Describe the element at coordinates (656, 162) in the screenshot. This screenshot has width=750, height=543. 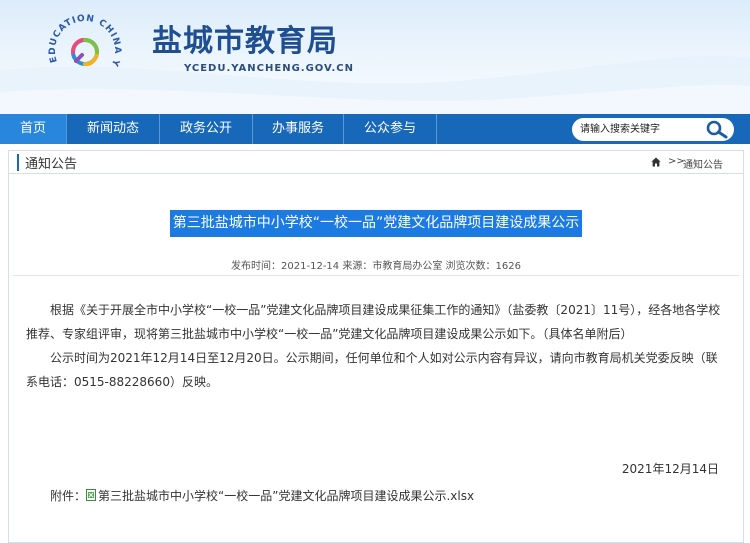
I see `home-icon` at that location.